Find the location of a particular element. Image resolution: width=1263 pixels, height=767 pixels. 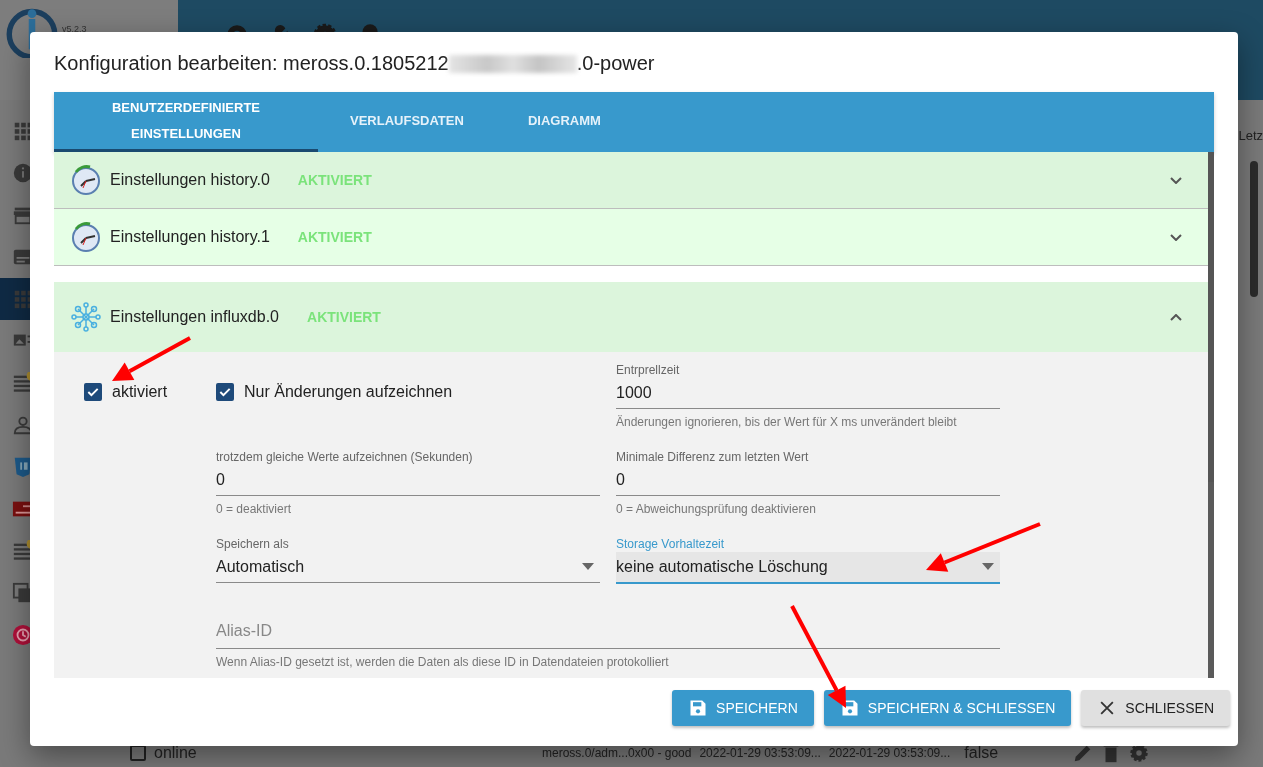

table-cell-text: online is located at coordinates (176, 753).